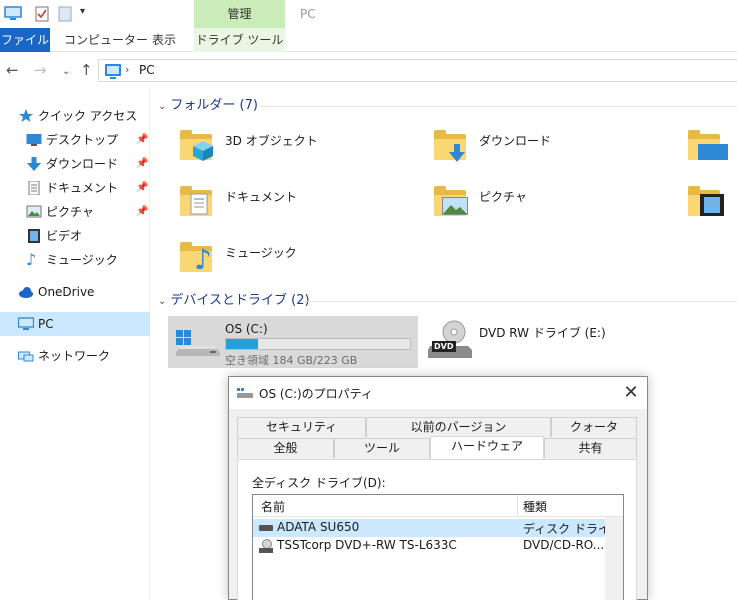 Image resolution: width=737 pixels, height=600 pixels. What do you see at coordinates (318, 344) in the screenshot?
I see `drive-c-usage-bar` at bounding box center [318, 344].